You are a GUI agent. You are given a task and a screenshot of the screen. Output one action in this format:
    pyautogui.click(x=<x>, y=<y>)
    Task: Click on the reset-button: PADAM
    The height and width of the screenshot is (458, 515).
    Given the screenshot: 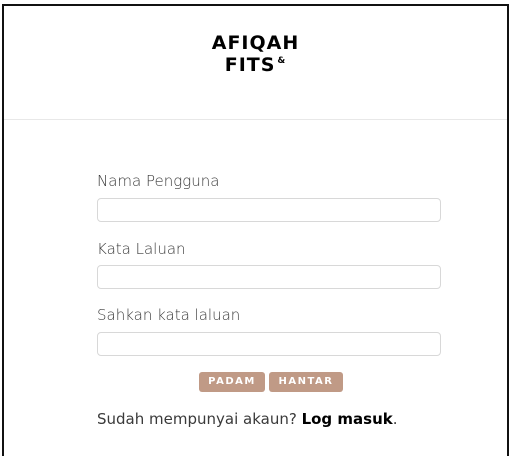 What is the action you would take?
    pyautogui.click(x=232, y=382)
    